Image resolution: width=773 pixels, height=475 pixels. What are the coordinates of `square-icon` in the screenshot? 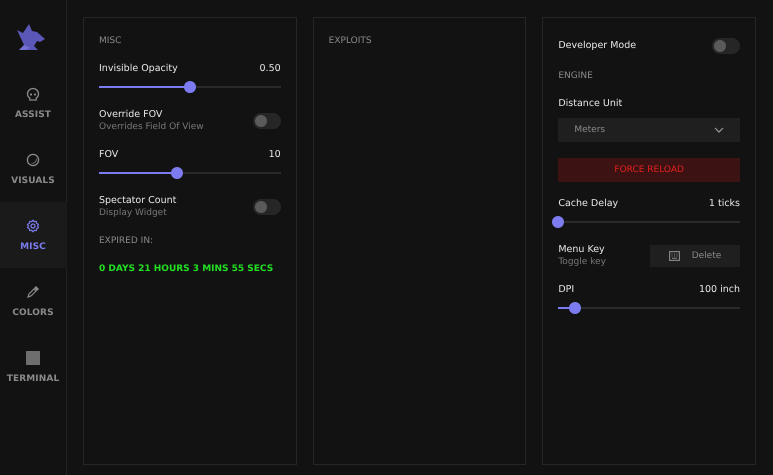 It's located at (33, 357).